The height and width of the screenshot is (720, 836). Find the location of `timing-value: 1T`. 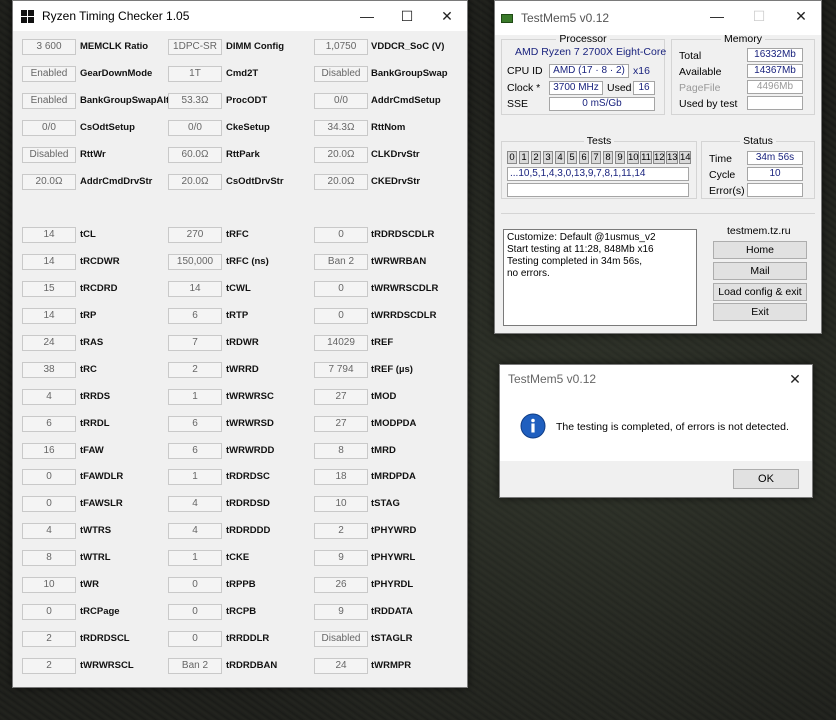

timing-value: 1T is located at coordinates (195, 73).